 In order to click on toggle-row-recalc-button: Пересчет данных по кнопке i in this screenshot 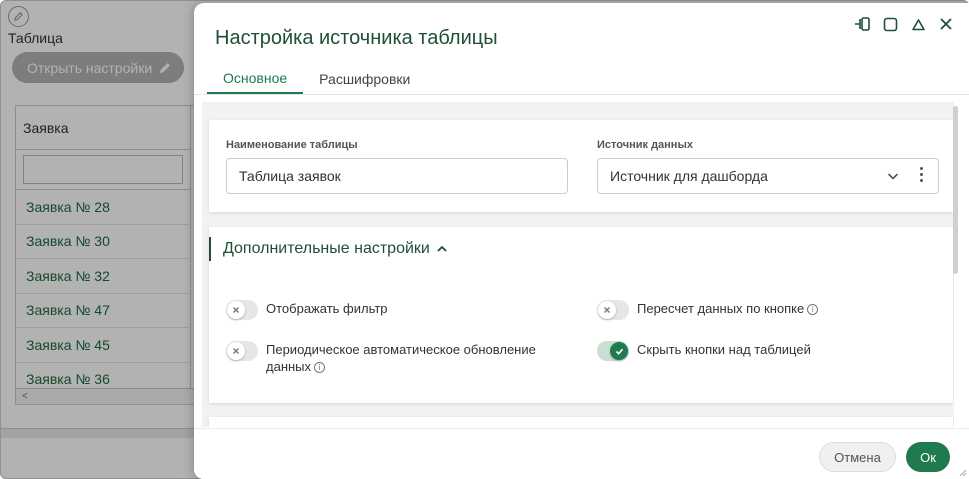, I will do `click(708, 310)`.